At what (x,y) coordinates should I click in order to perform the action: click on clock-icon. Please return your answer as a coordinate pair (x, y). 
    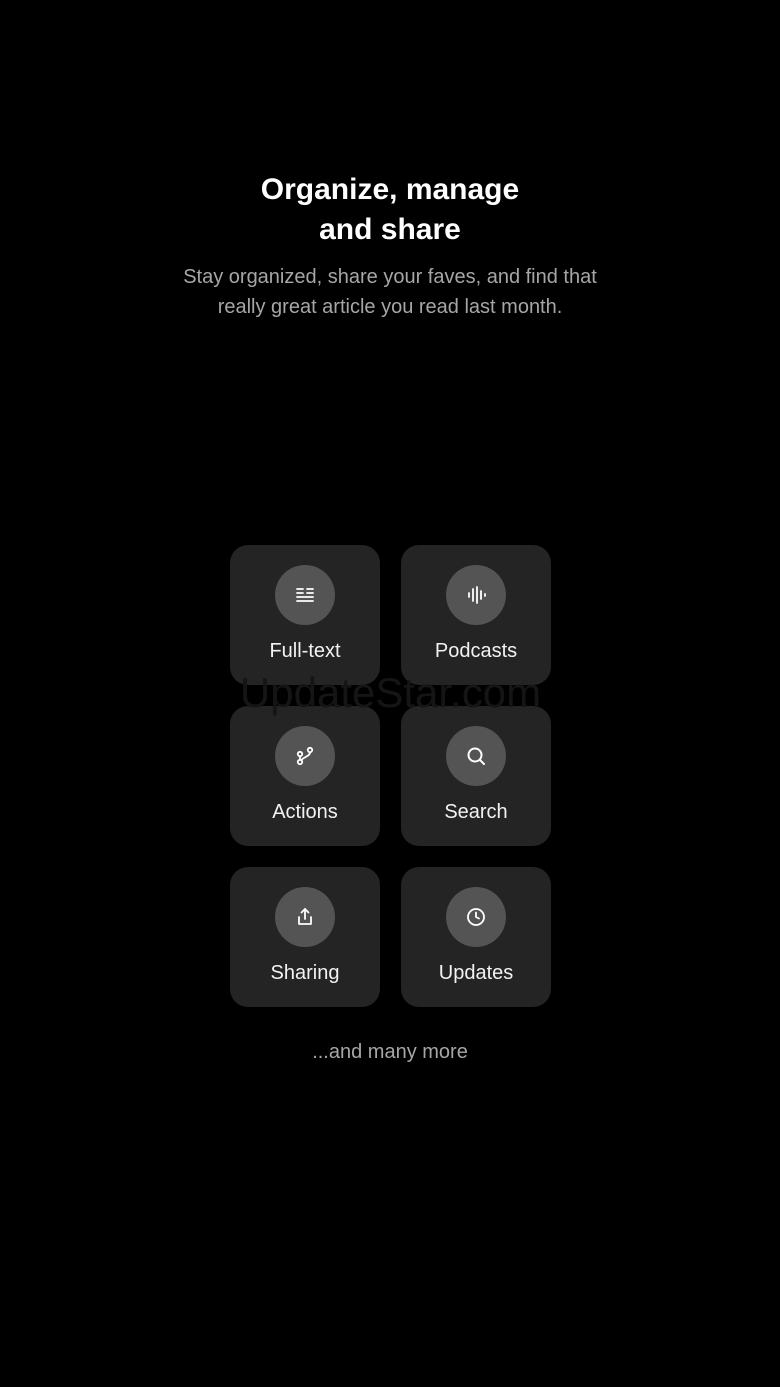
    Looking at the image, I should click on (476, 917).